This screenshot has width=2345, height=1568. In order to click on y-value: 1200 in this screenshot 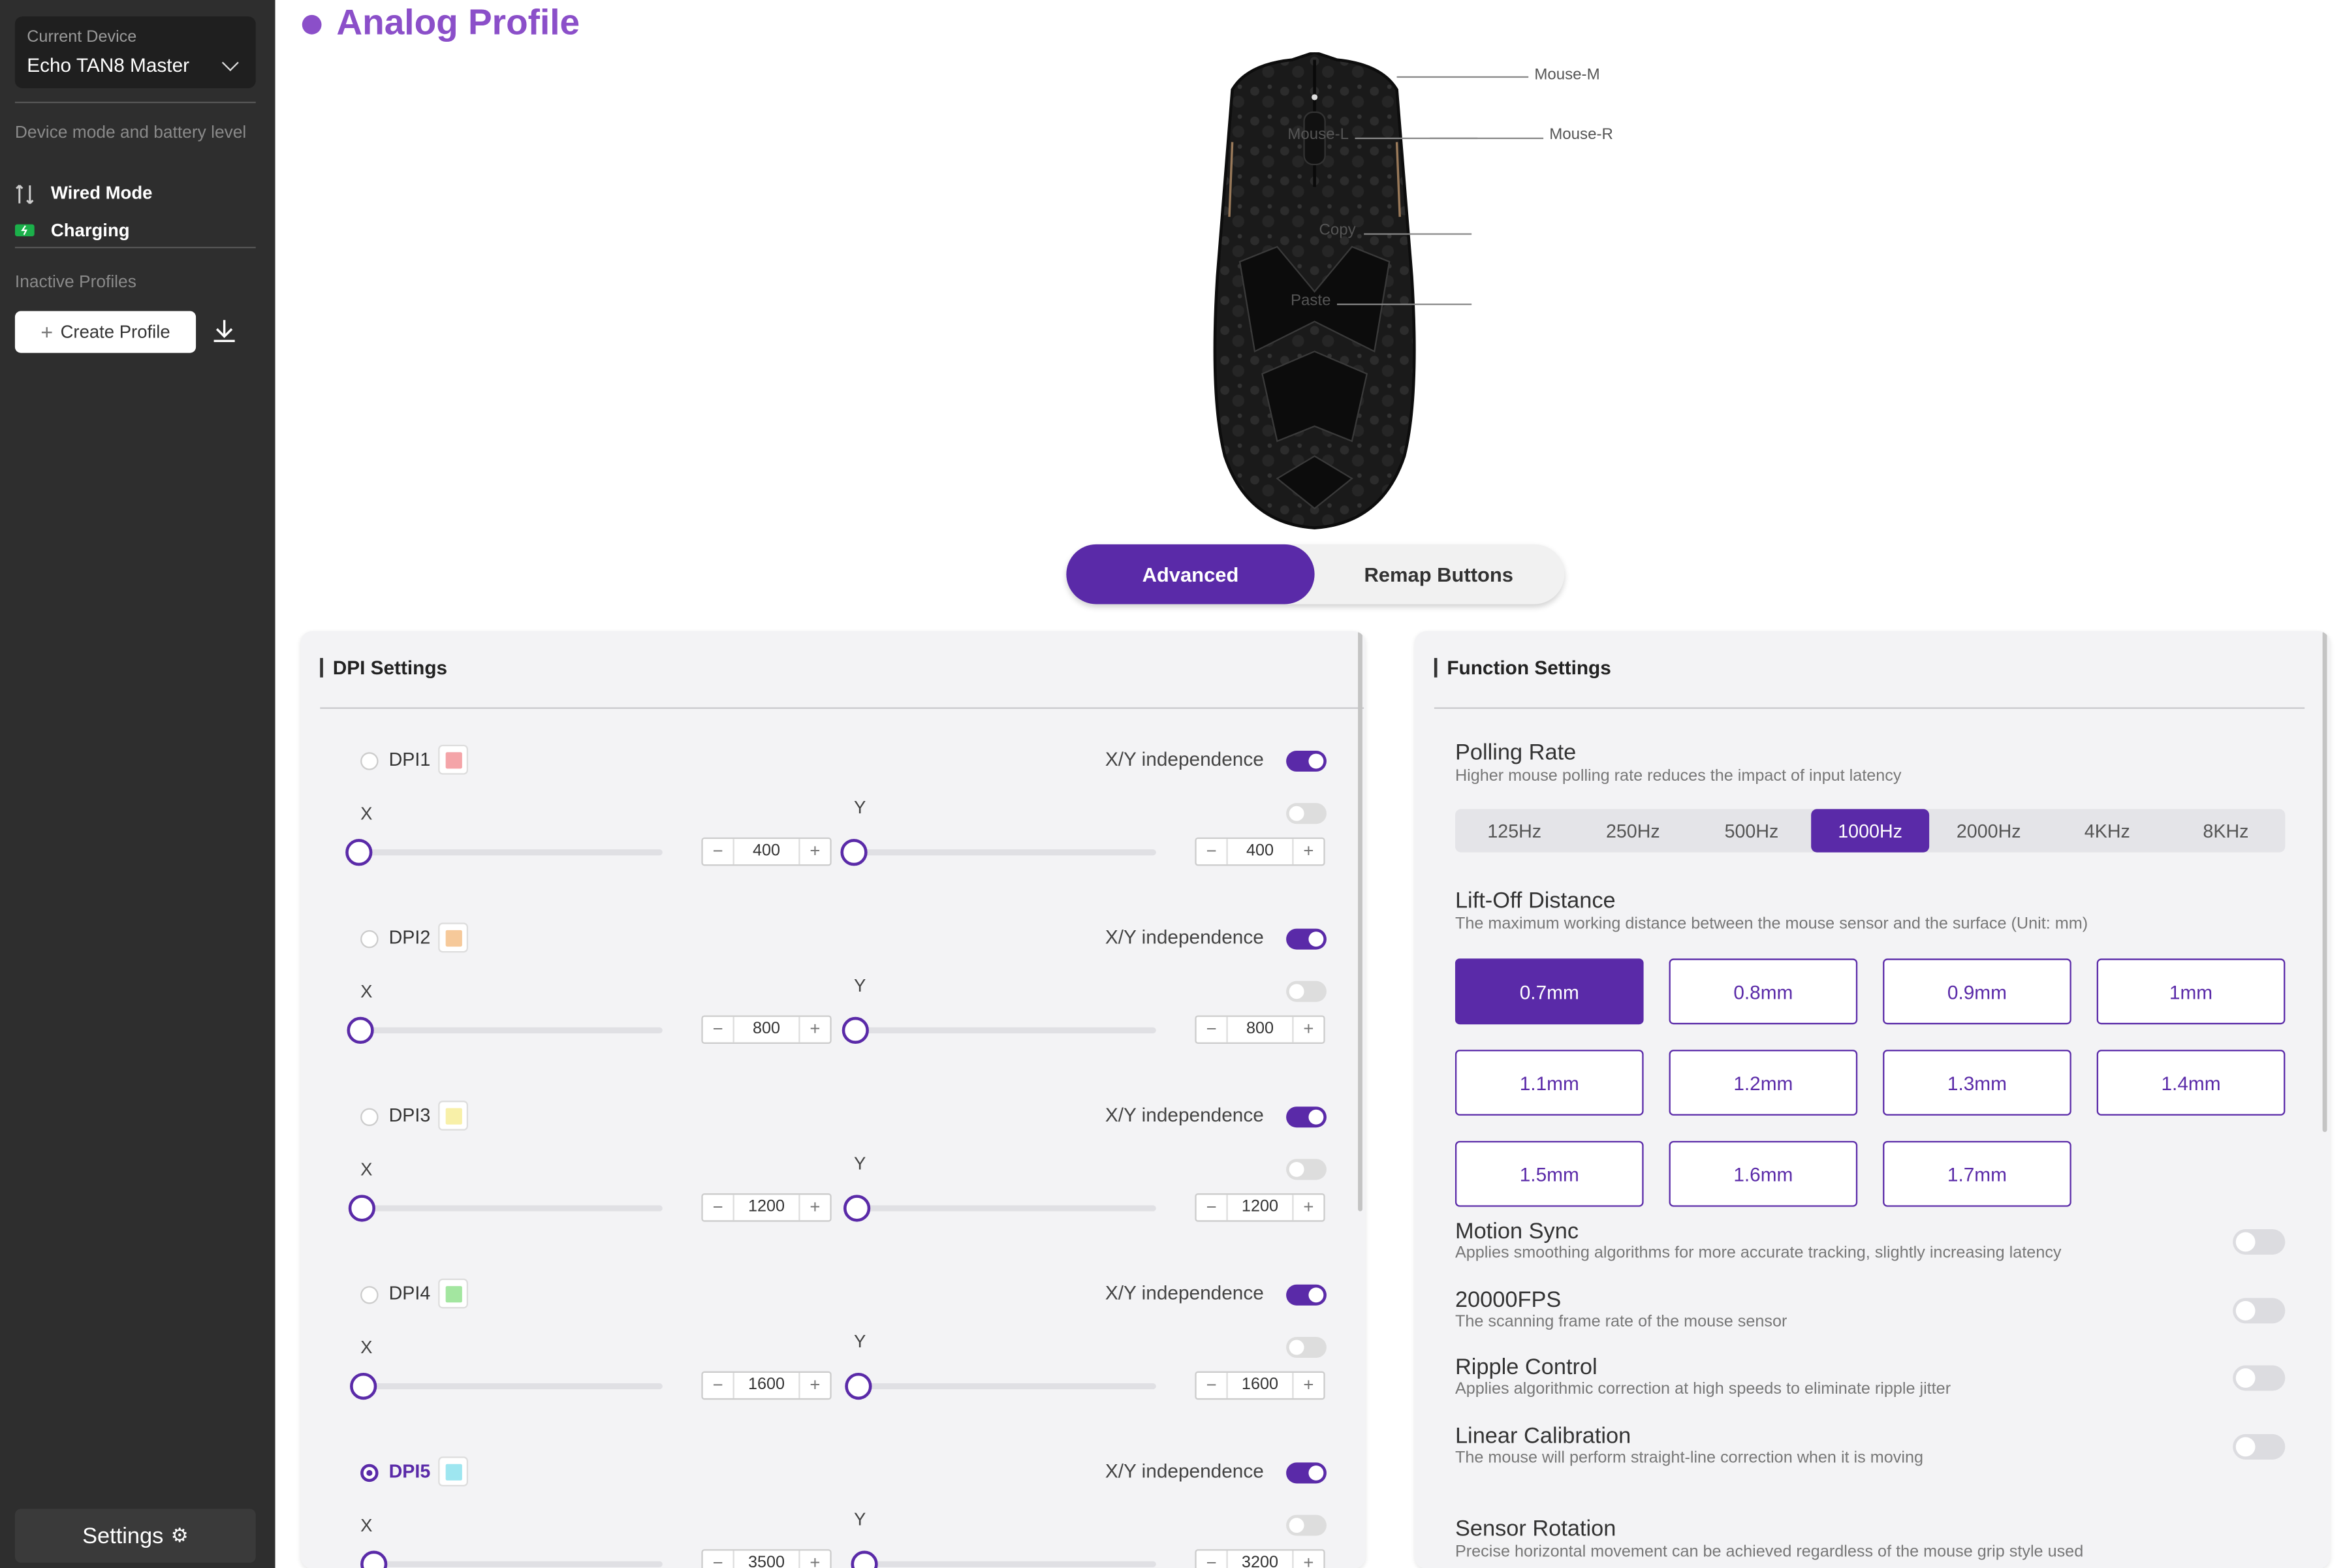, I will do `click(1260, 1208)`.